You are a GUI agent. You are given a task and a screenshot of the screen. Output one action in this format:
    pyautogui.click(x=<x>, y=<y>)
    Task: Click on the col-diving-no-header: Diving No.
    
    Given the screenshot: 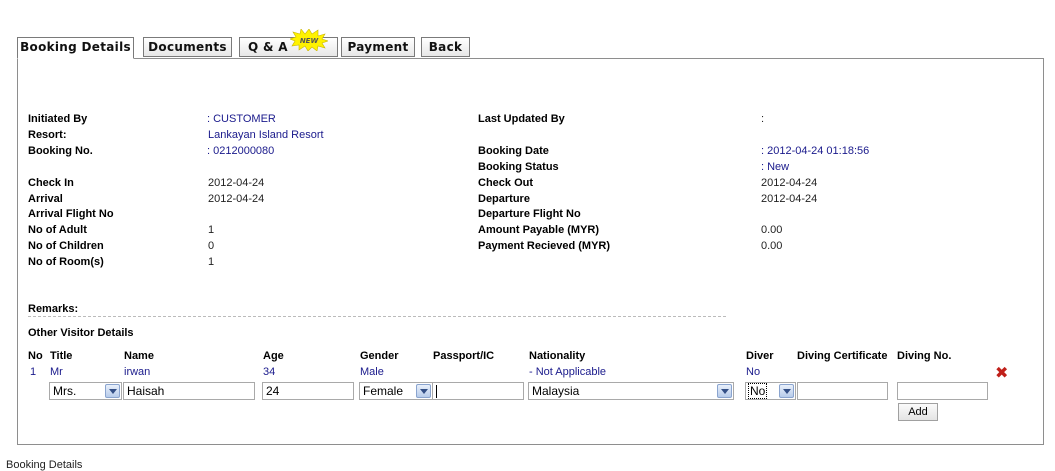 What is the action you would take?
    pyautogui.click(x=924, y=356)
    